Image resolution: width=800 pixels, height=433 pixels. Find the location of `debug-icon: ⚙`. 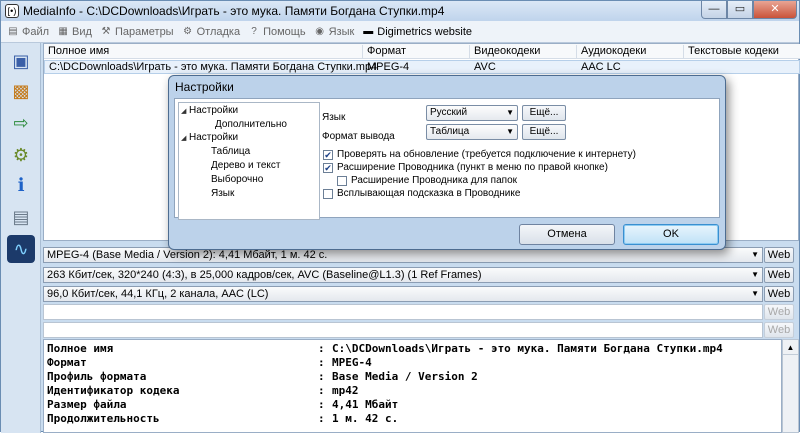

debug-icon: ⚙ is located at coordinates (188, 31).